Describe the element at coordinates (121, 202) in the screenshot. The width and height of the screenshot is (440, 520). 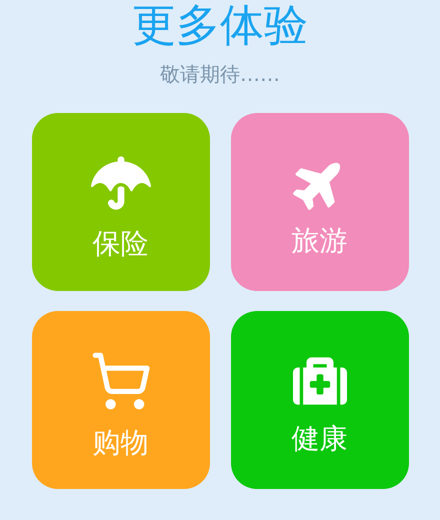
I see `feature-tile: 保险` at that location.